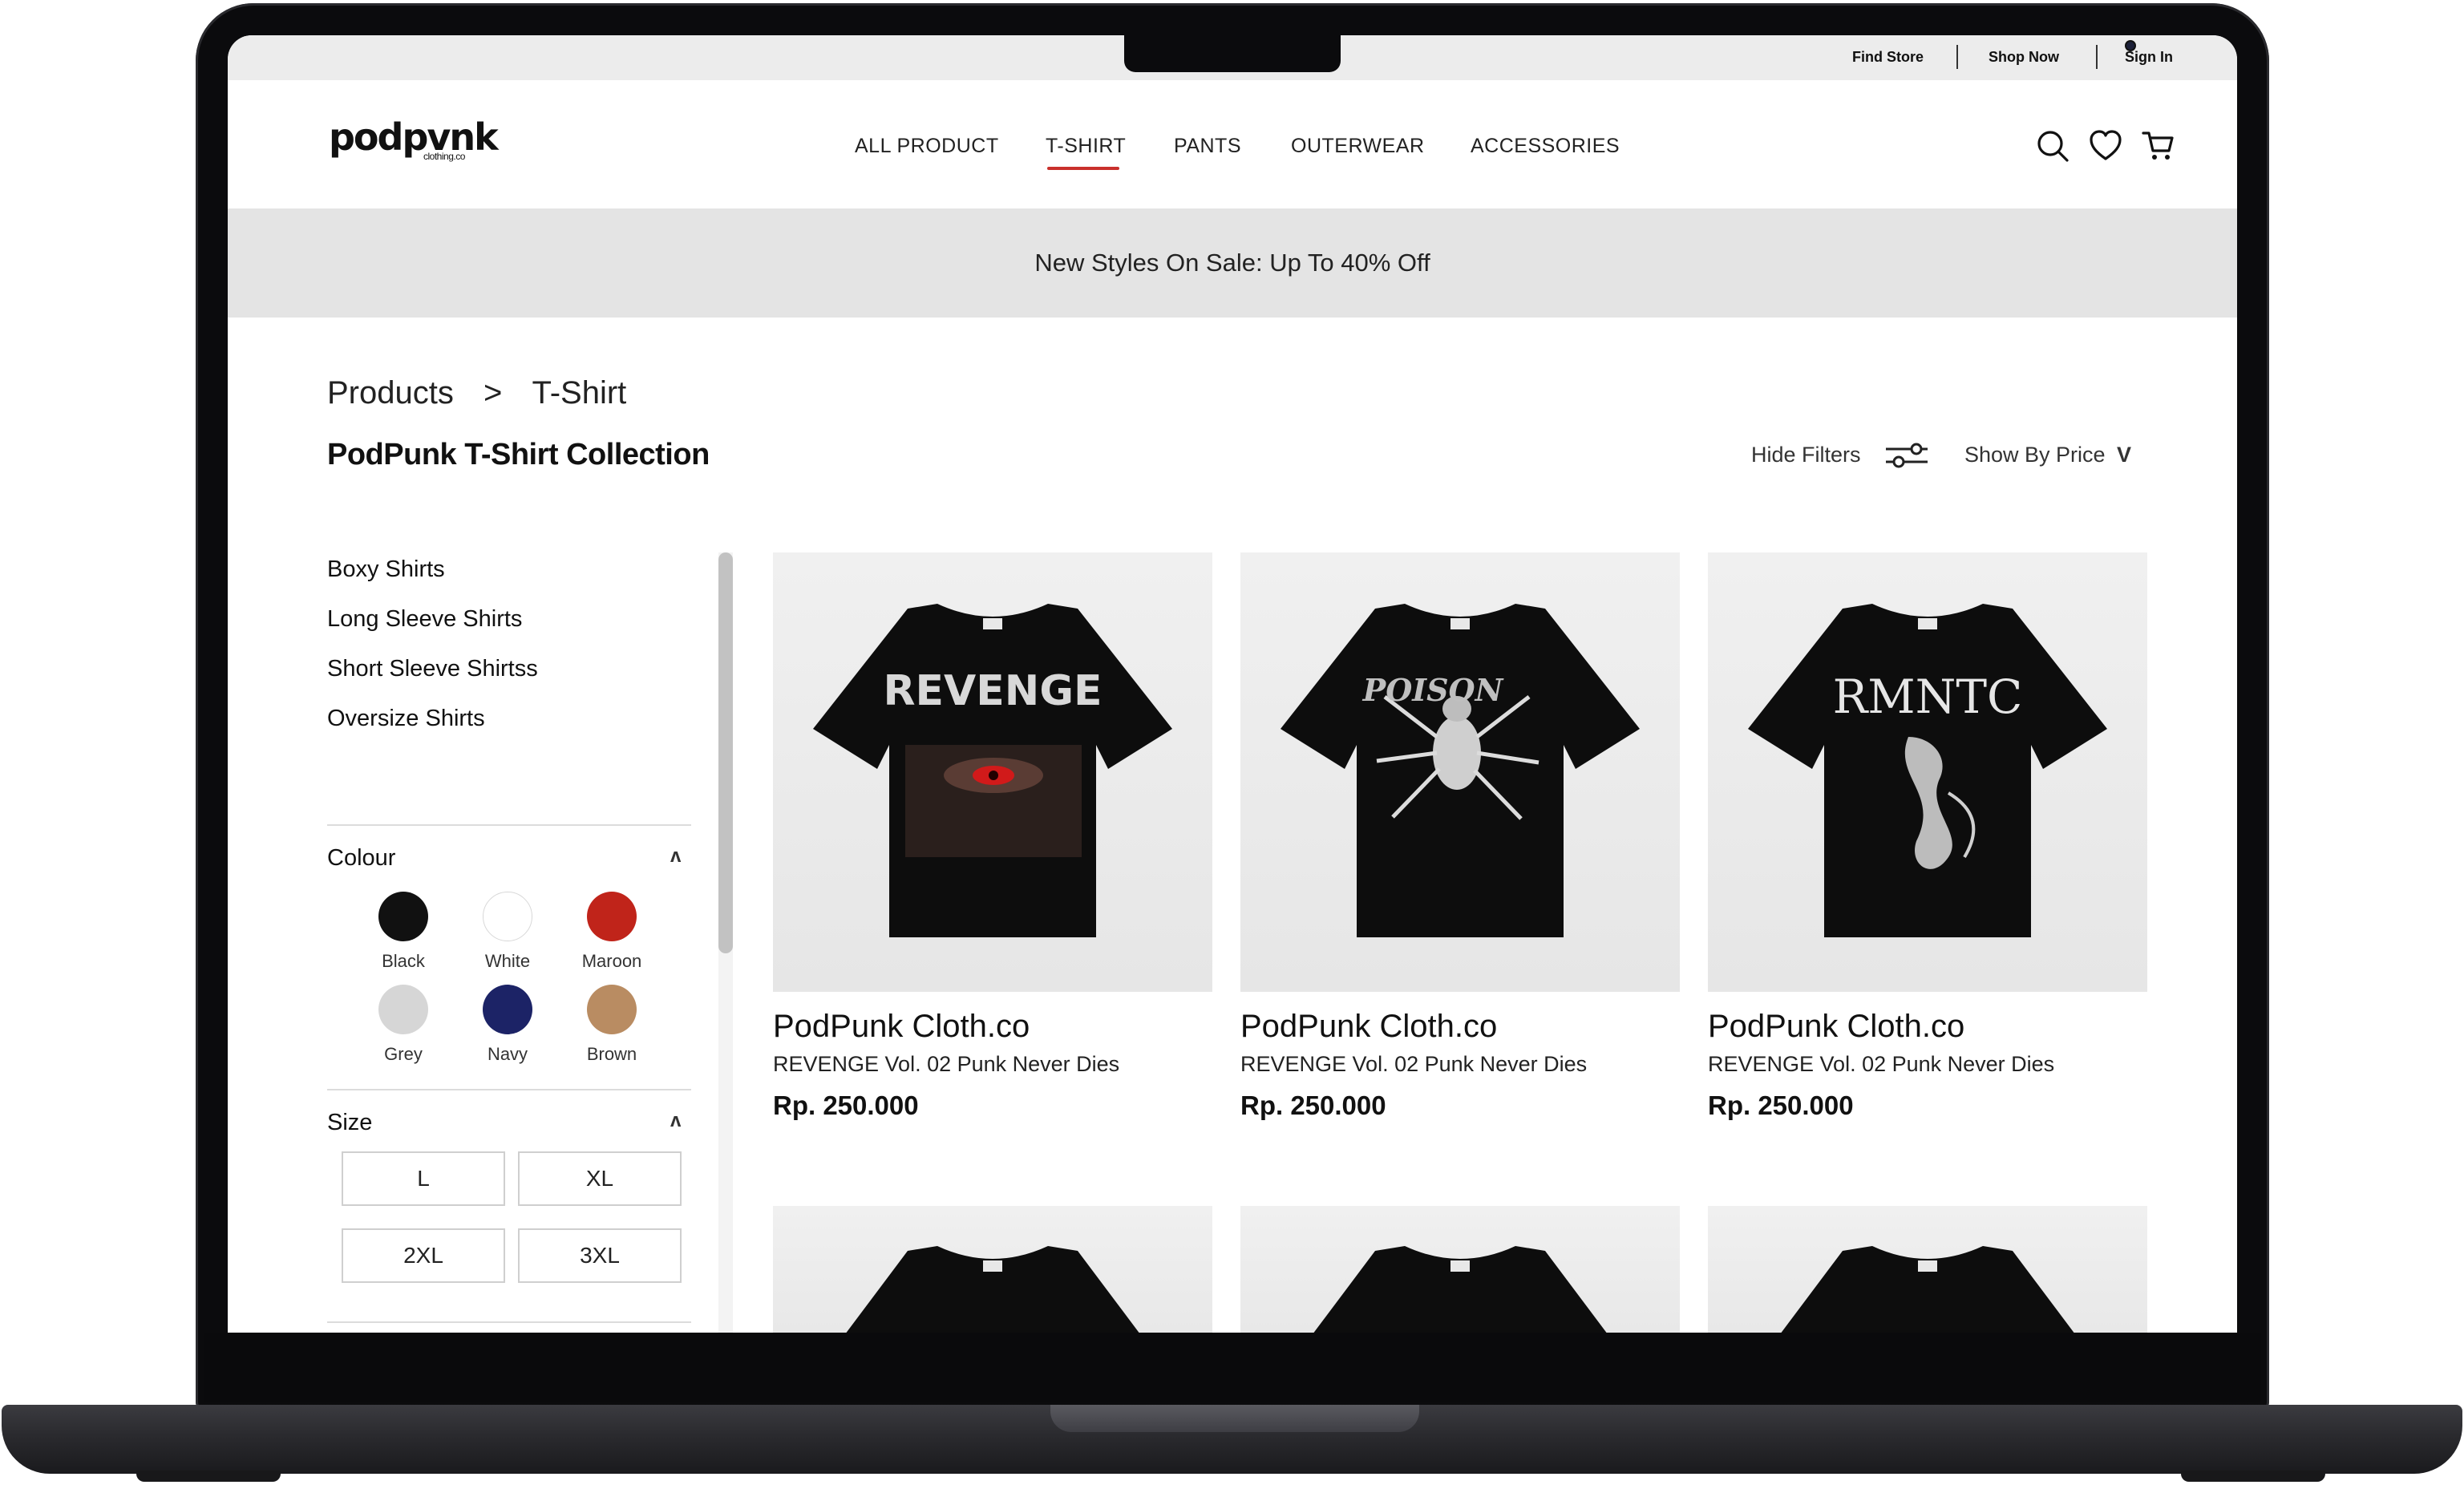 The height and width of the screenshot is (1501, 2464). I want to click on breadcrumb-current: T-Shirt, so click(579, 393).